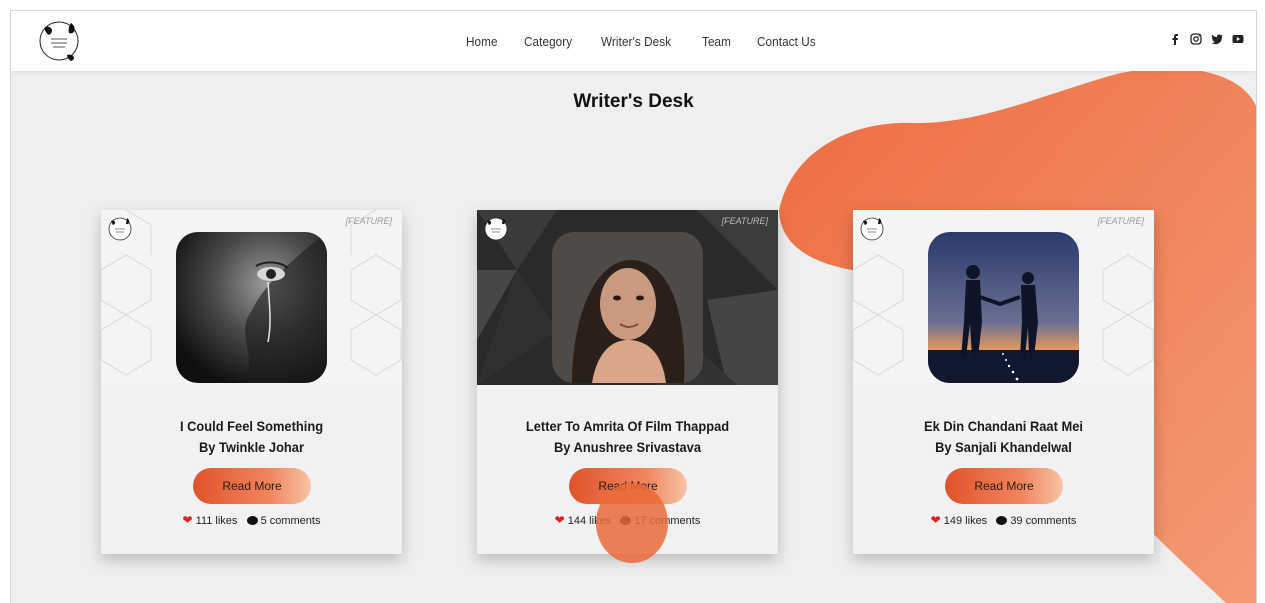 Image resolution: width=1265 pixels, height=603 pixels. I want to click on likes-count: 149 likes, so click(965, 521).